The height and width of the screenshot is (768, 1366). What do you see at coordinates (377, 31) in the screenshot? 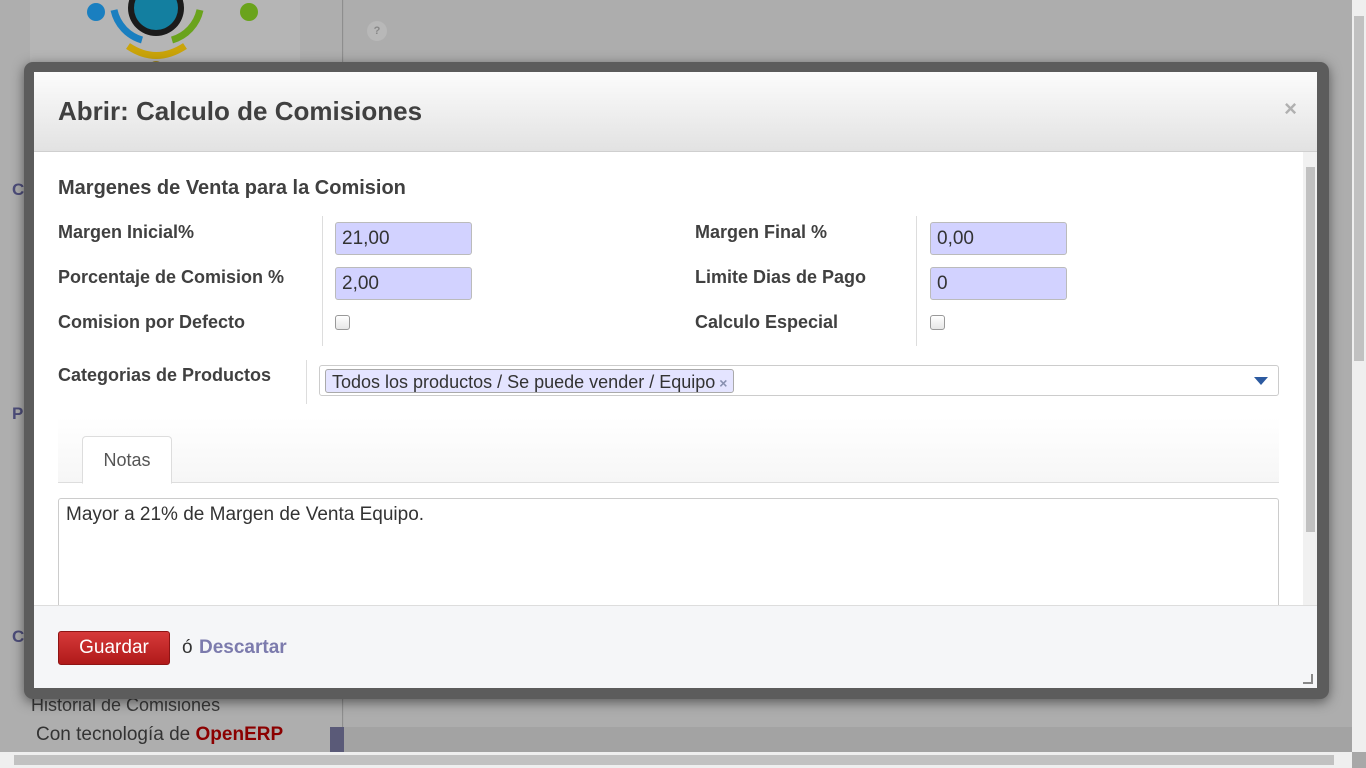
I see `help-icon: ?` at bounding box center [377, 31].